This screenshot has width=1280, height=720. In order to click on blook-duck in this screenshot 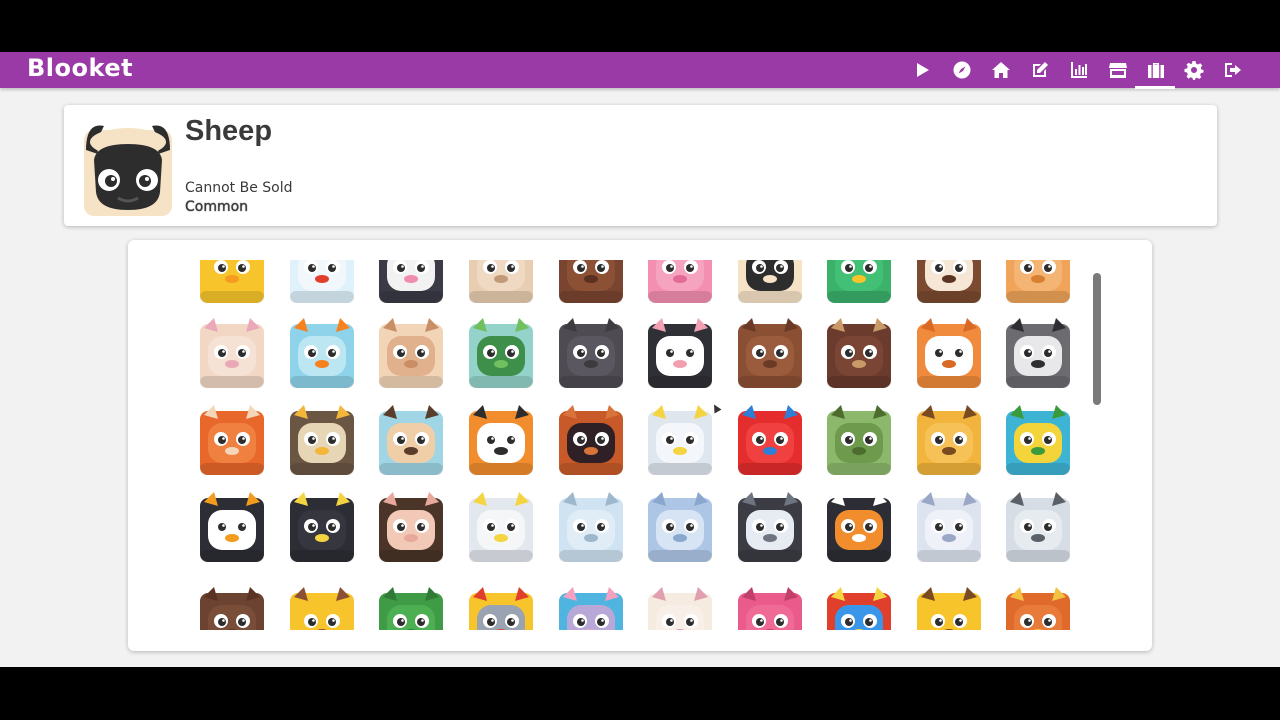, I will do `click(859, 281)`.